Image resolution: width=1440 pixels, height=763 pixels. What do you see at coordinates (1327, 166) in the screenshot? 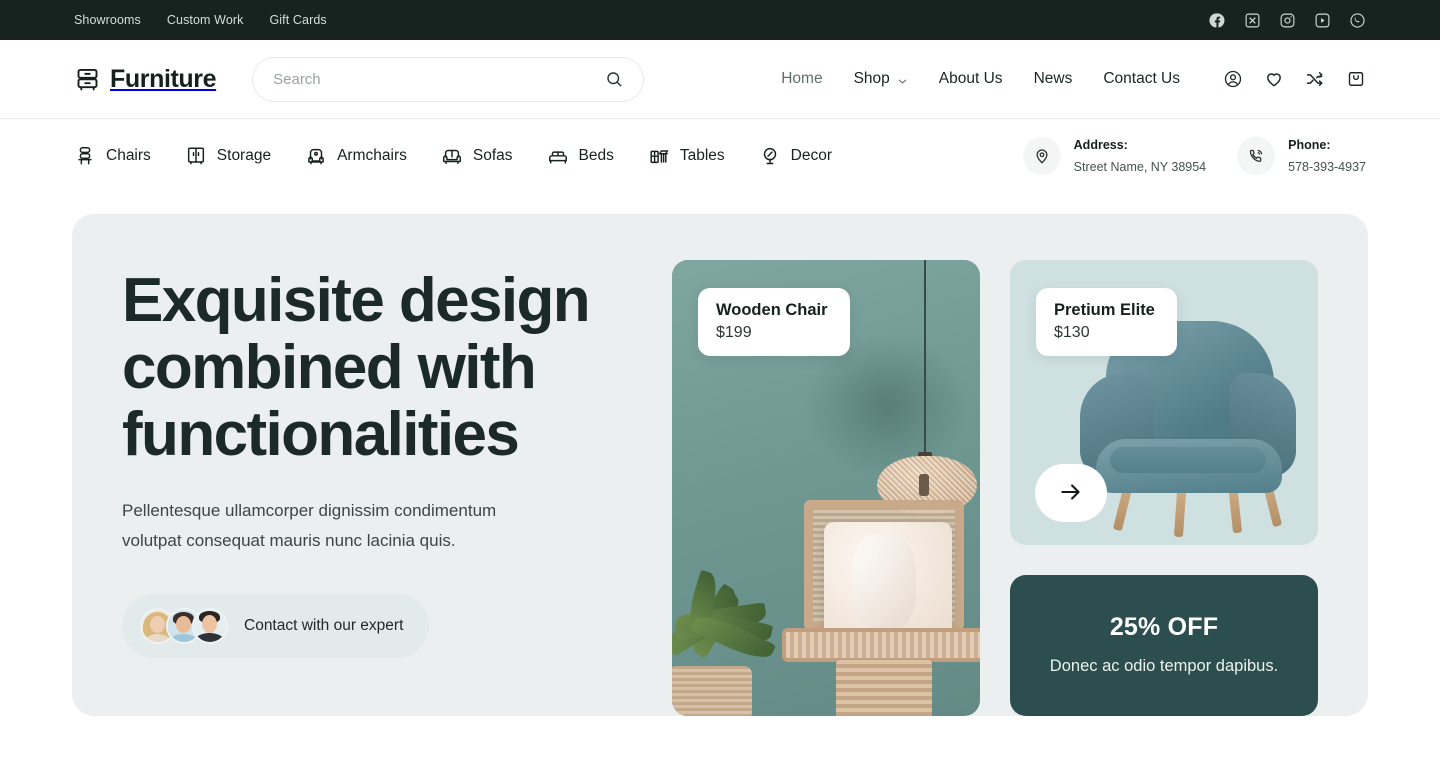
I see `contact-phone-value: 578-393-4937` at bounding box center [1327, 166].